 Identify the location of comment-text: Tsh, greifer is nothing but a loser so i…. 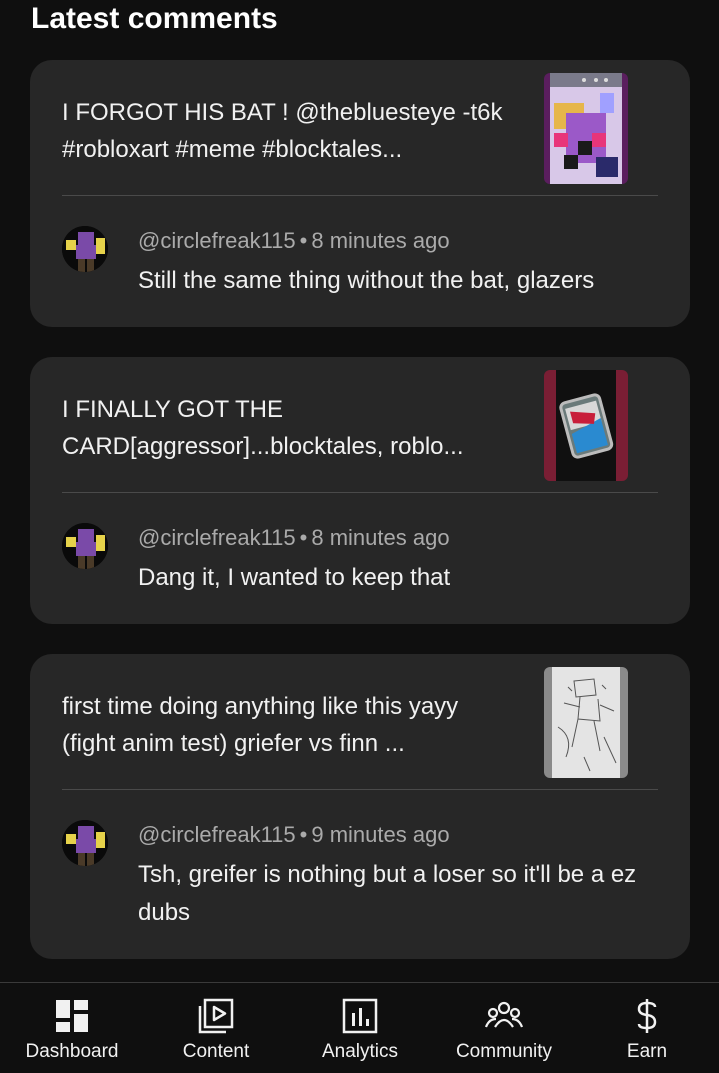
(393, 894).